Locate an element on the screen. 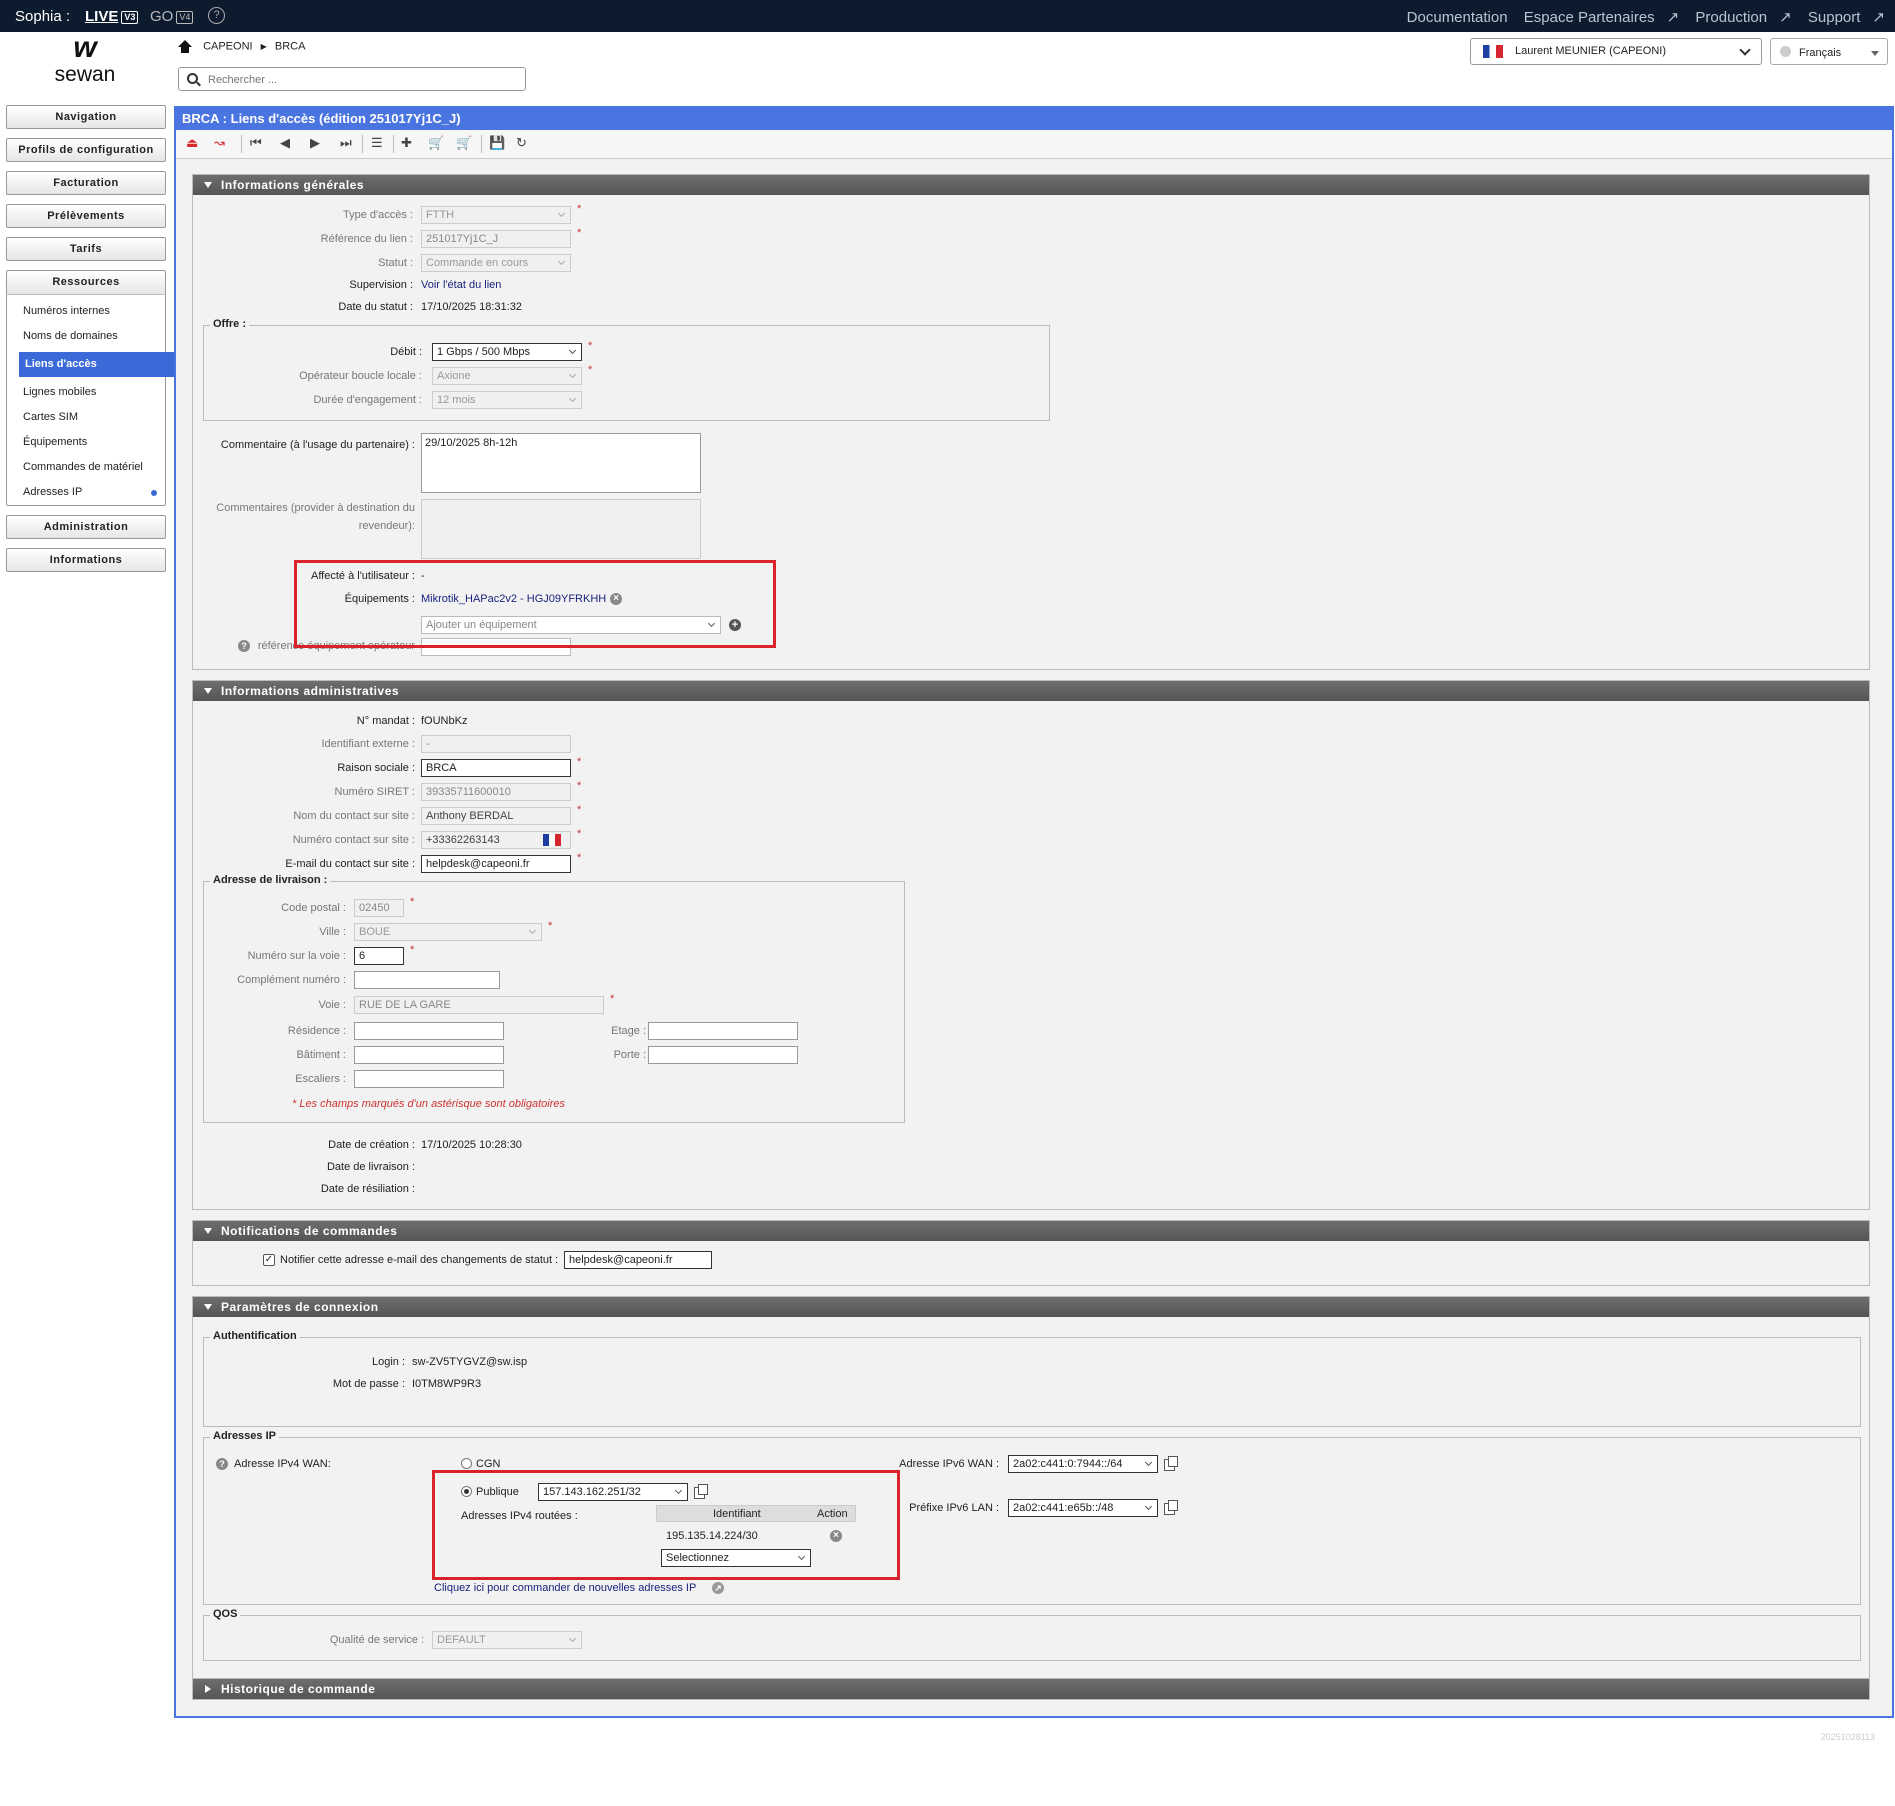  section-header-notif: Notifications de commandes is located at coordinates (1031, 1231).